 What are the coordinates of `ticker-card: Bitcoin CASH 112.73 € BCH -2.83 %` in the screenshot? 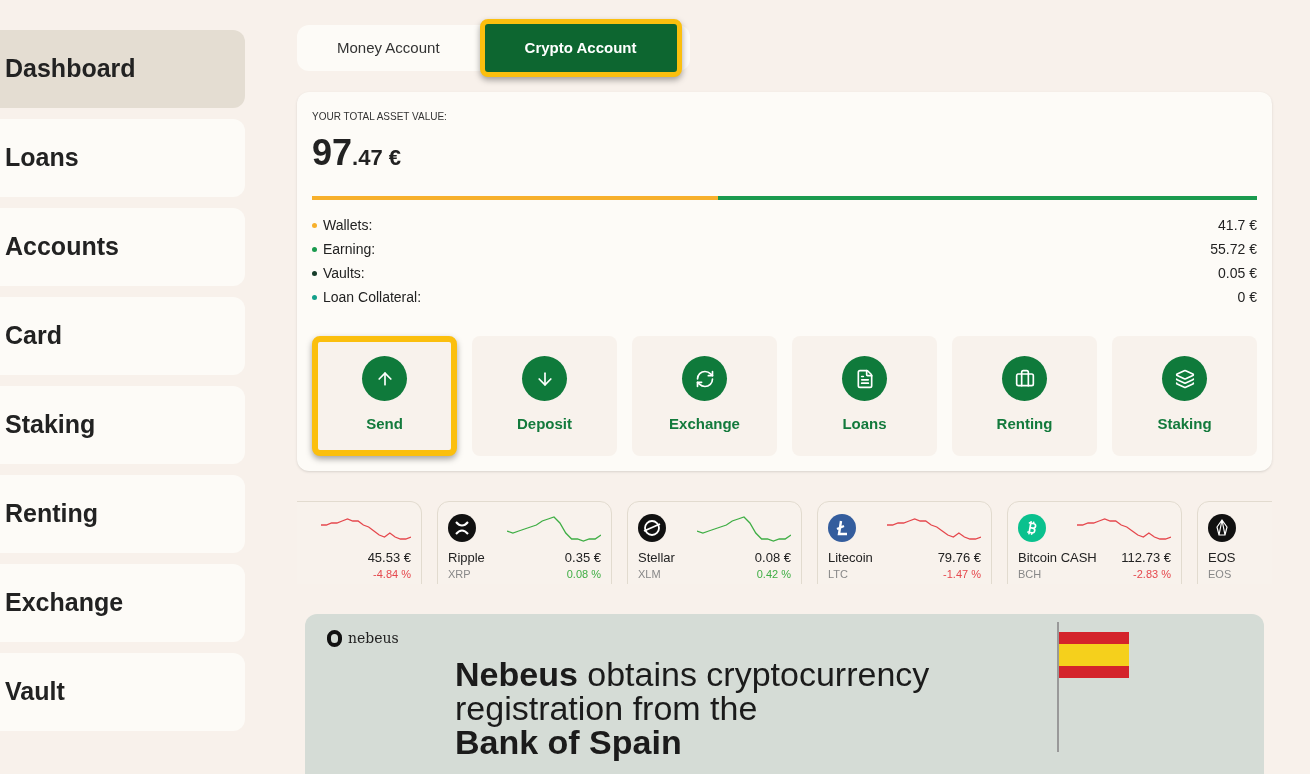 It's located at (1094, 542).